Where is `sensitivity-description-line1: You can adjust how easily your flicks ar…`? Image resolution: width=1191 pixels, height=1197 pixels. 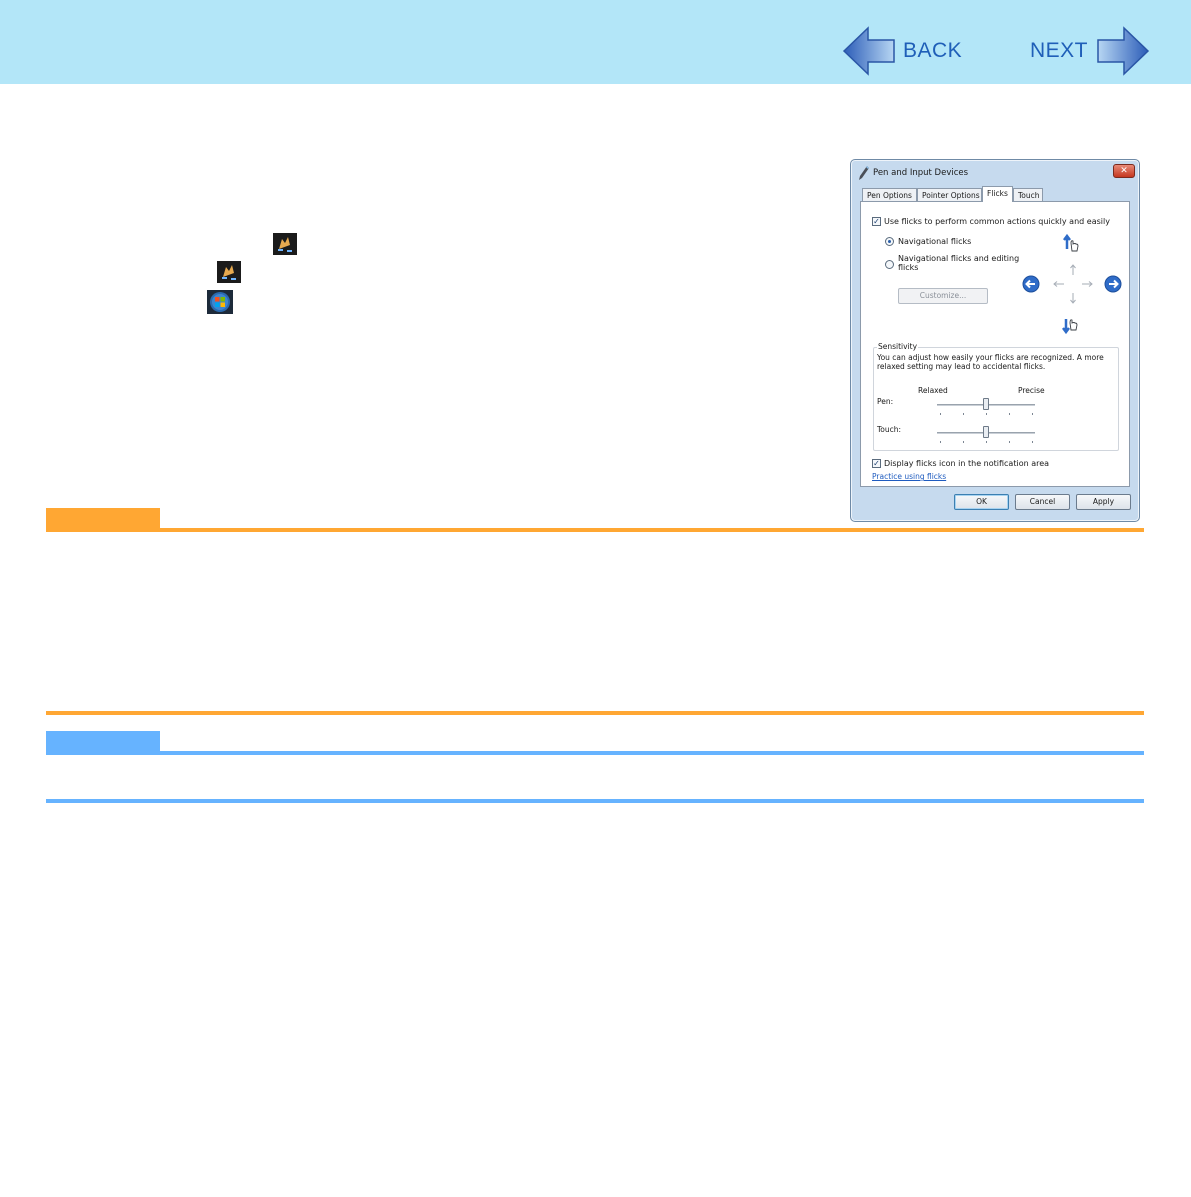
sensitivity-description-line1: You can adjust how easily your flicks ar… is located at coordinates (990, 357).